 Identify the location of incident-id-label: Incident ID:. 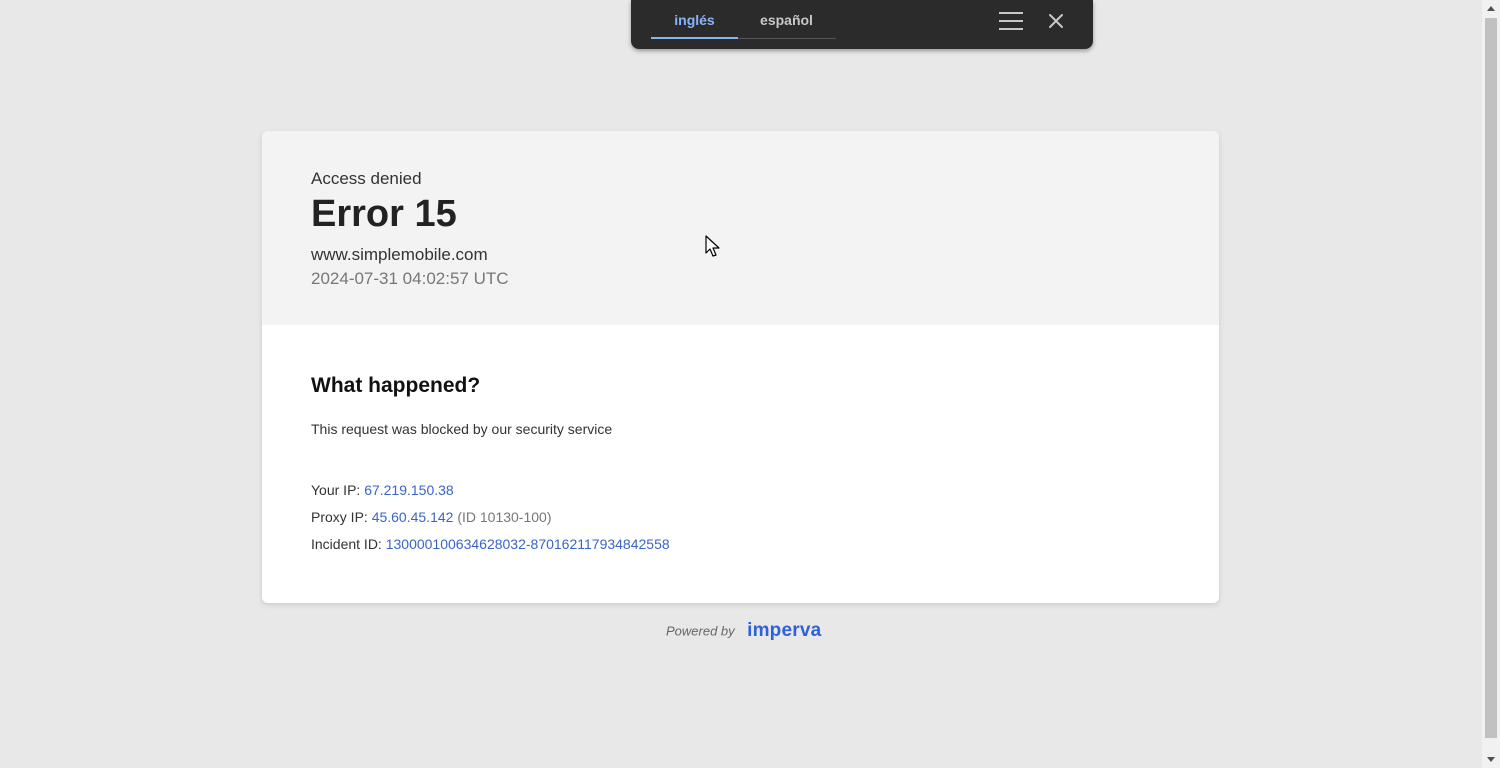
(346, 544).